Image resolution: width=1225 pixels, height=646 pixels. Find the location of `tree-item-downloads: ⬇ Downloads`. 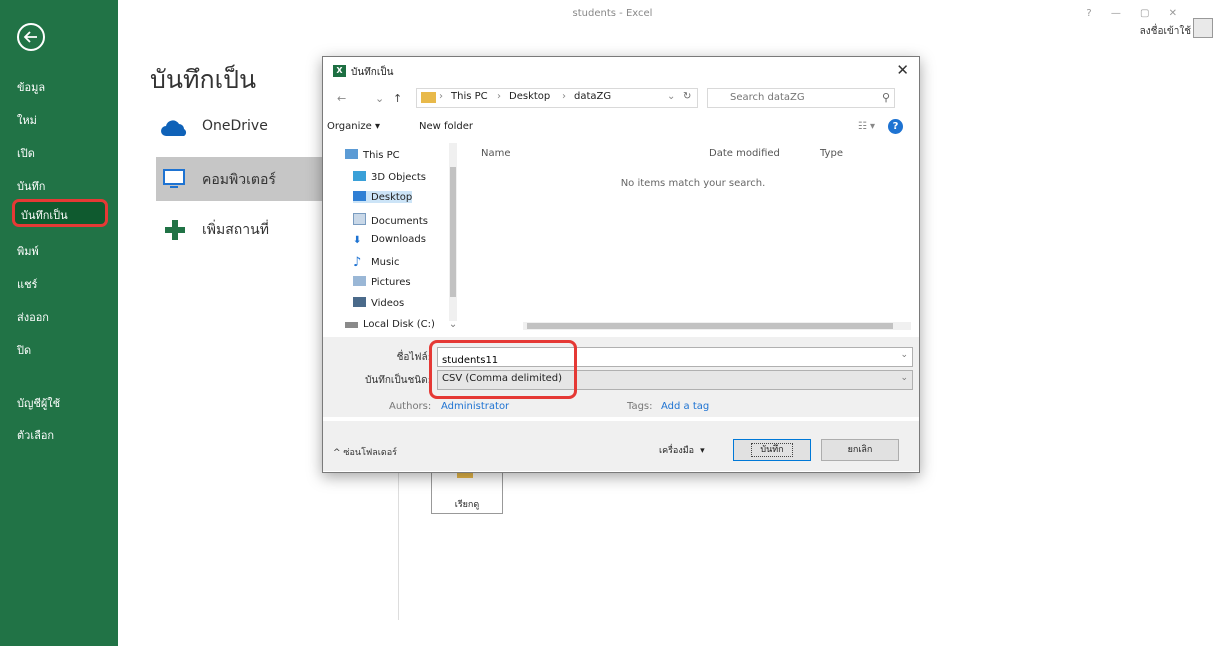

tree-item-downloads: ⬇ Downloads is located at coordinates (389, 240).